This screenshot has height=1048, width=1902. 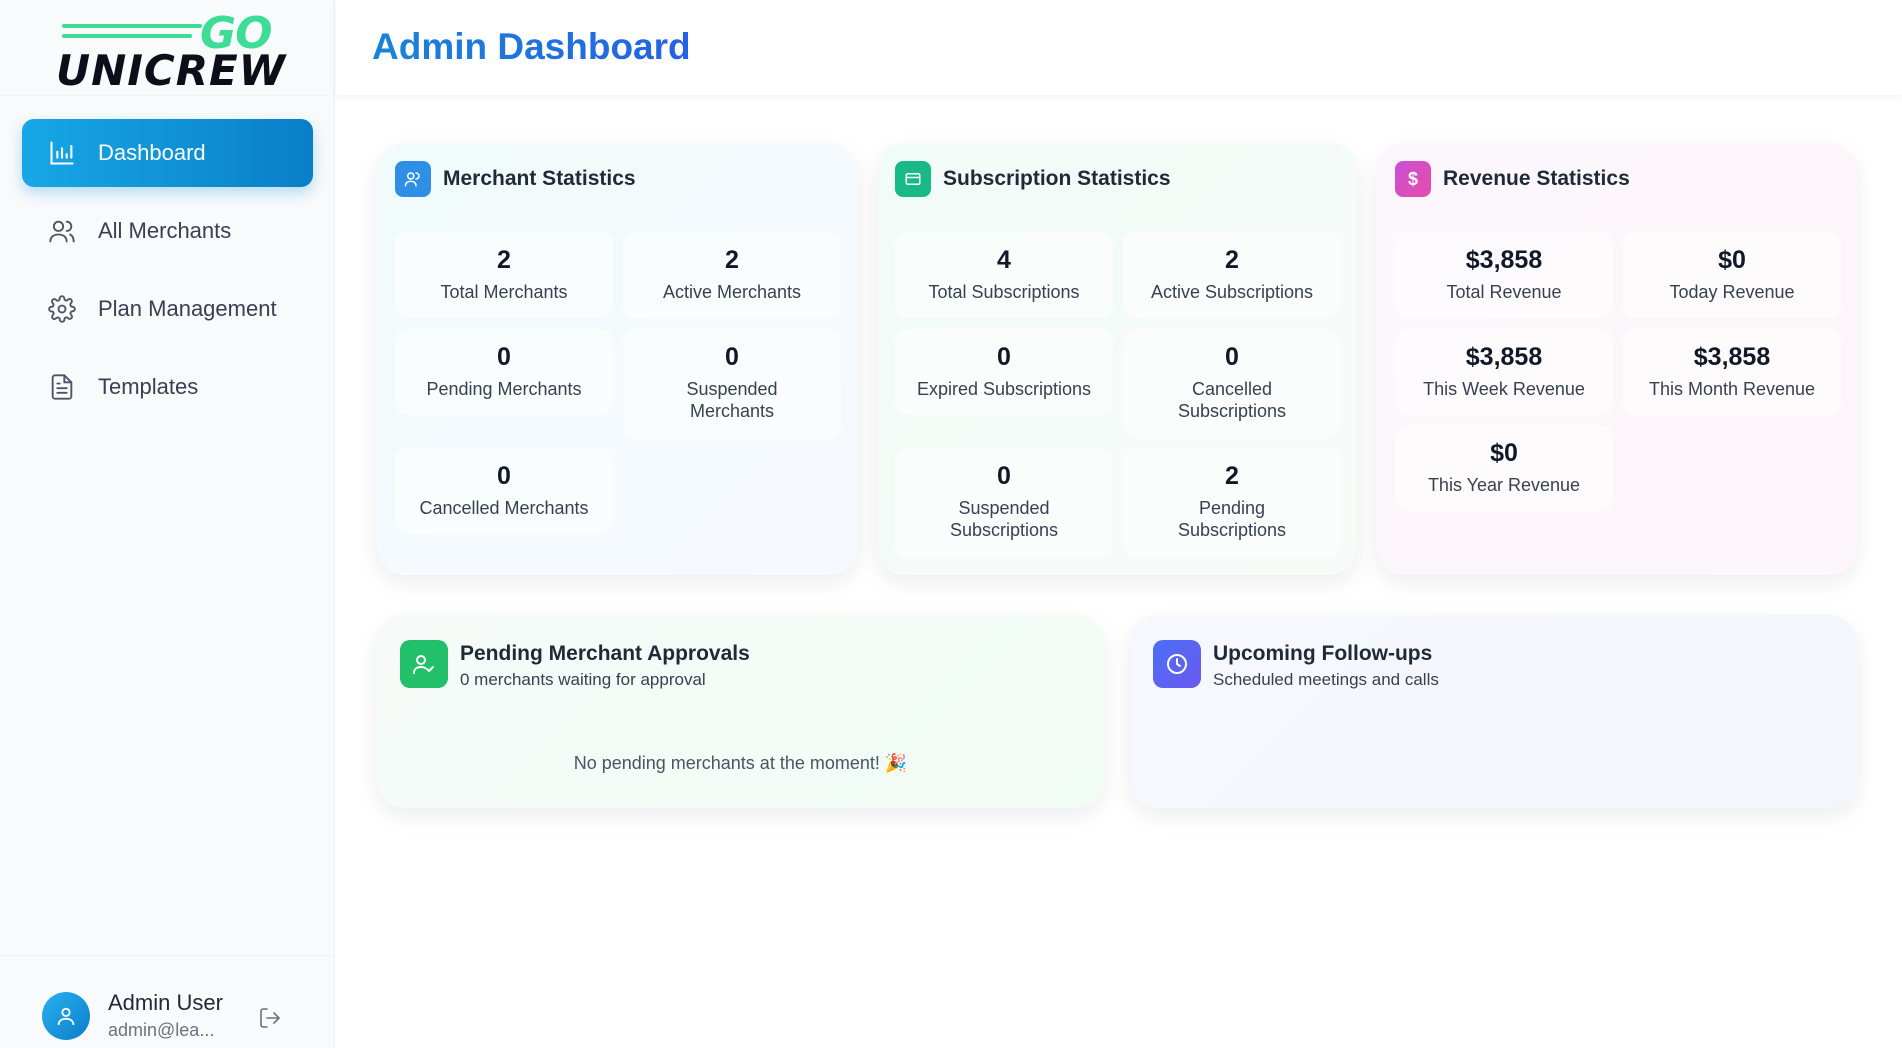 What do you see at coordinates (62, 387) in the screenshot?
I see `document-icon` at bounding box center [62, 387].